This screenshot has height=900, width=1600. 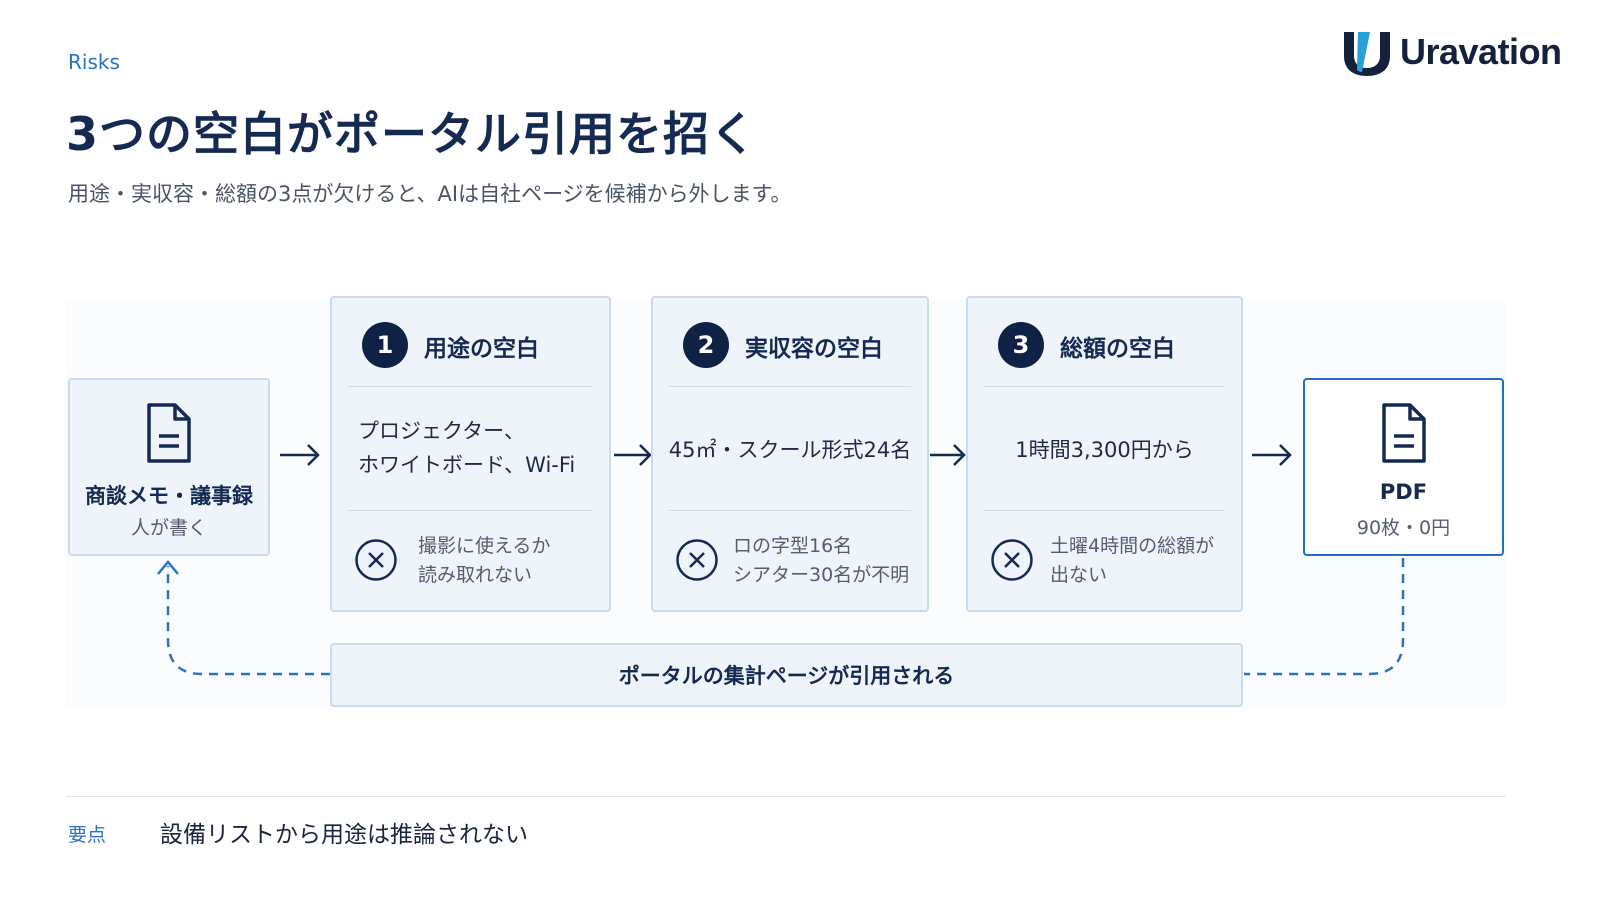 What do you see at coordinates (484, 546) in the screenshot?
I see `gap-note-line: 撮影に使えるか` at bounding box center [484, 546].